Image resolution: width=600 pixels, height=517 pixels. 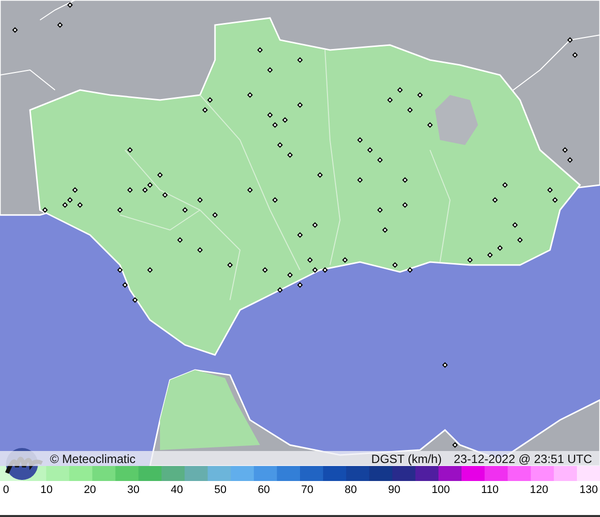 I want to click on scale-label: 90, so click(x=394, y=490).